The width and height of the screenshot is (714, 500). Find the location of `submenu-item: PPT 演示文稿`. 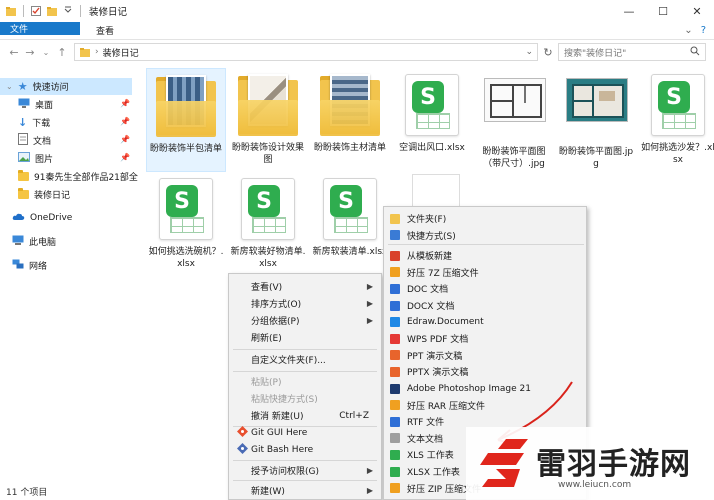

submenu-item: PPT 演示文稿 is located at coordinates (487, 355).